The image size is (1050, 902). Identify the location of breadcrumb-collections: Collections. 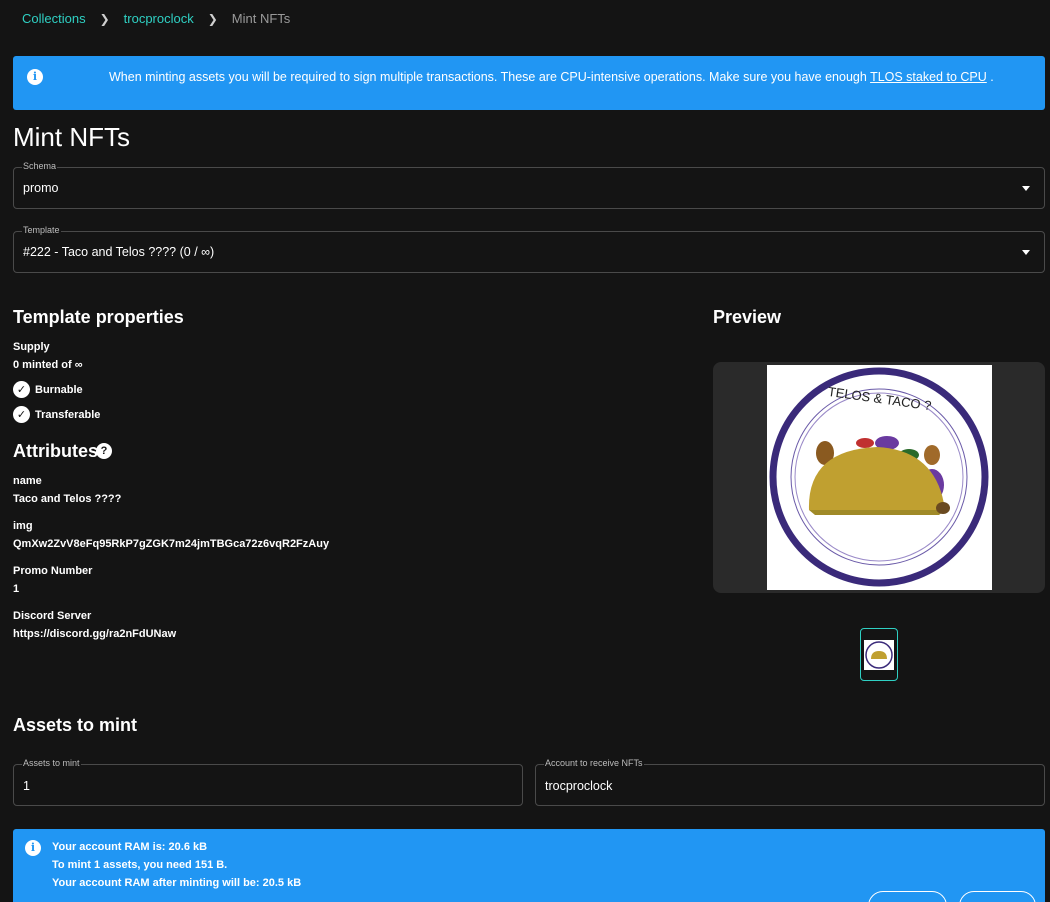
(54, 18).